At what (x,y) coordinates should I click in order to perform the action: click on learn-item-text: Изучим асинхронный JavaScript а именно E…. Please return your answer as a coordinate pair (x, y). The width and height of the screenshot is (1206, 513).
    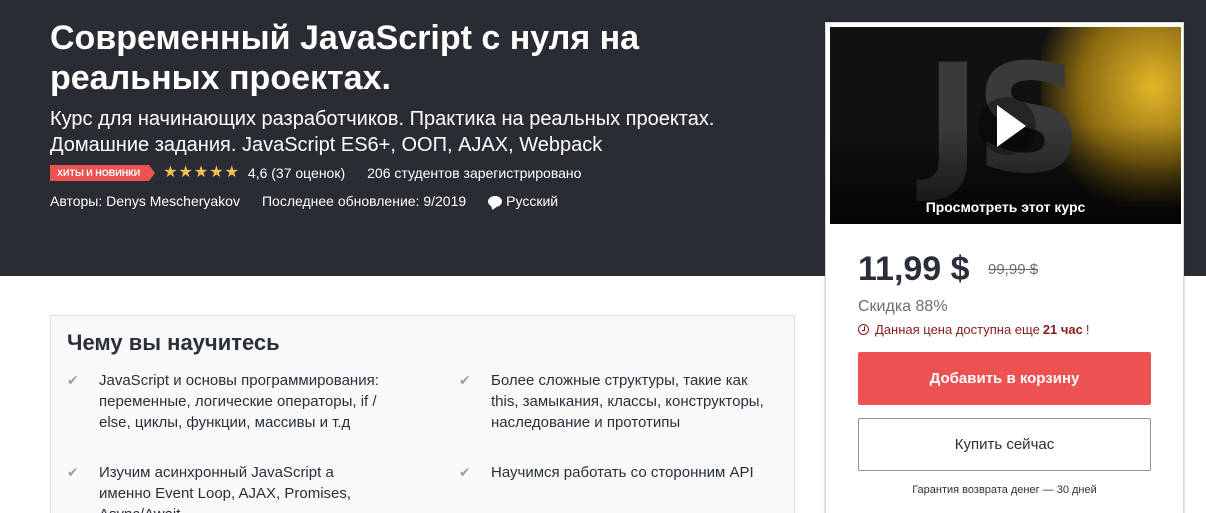
    Looking at the image, I should click on (225, 488).